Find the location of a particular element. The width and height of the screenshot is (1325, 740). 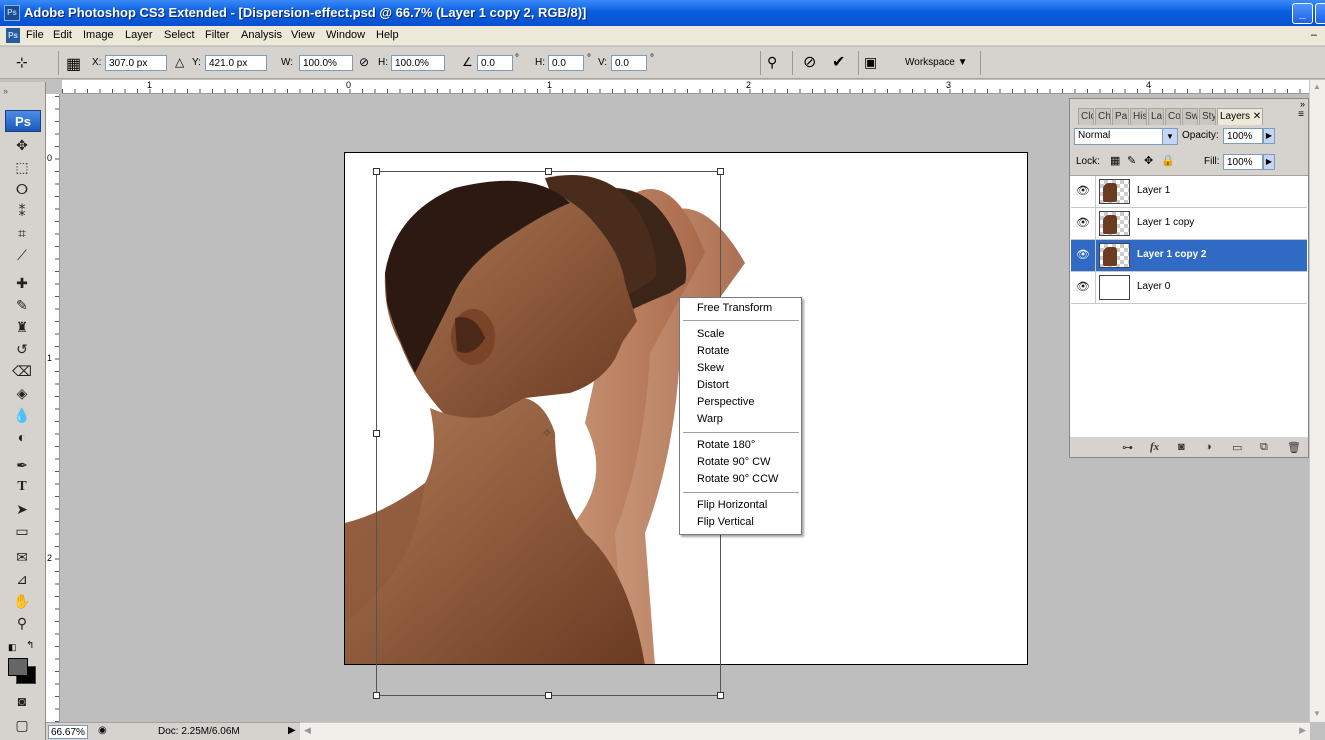

maximize-button is located at coordinates (1320, 13).